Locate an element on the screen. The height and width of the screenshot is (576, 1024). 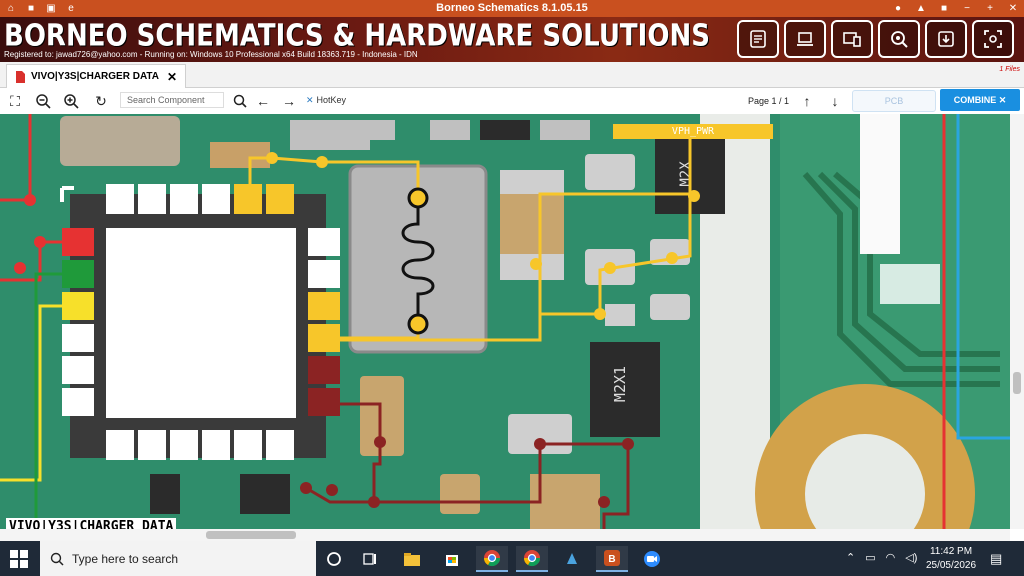
search-chip-button is located at coordinates (899, 39).